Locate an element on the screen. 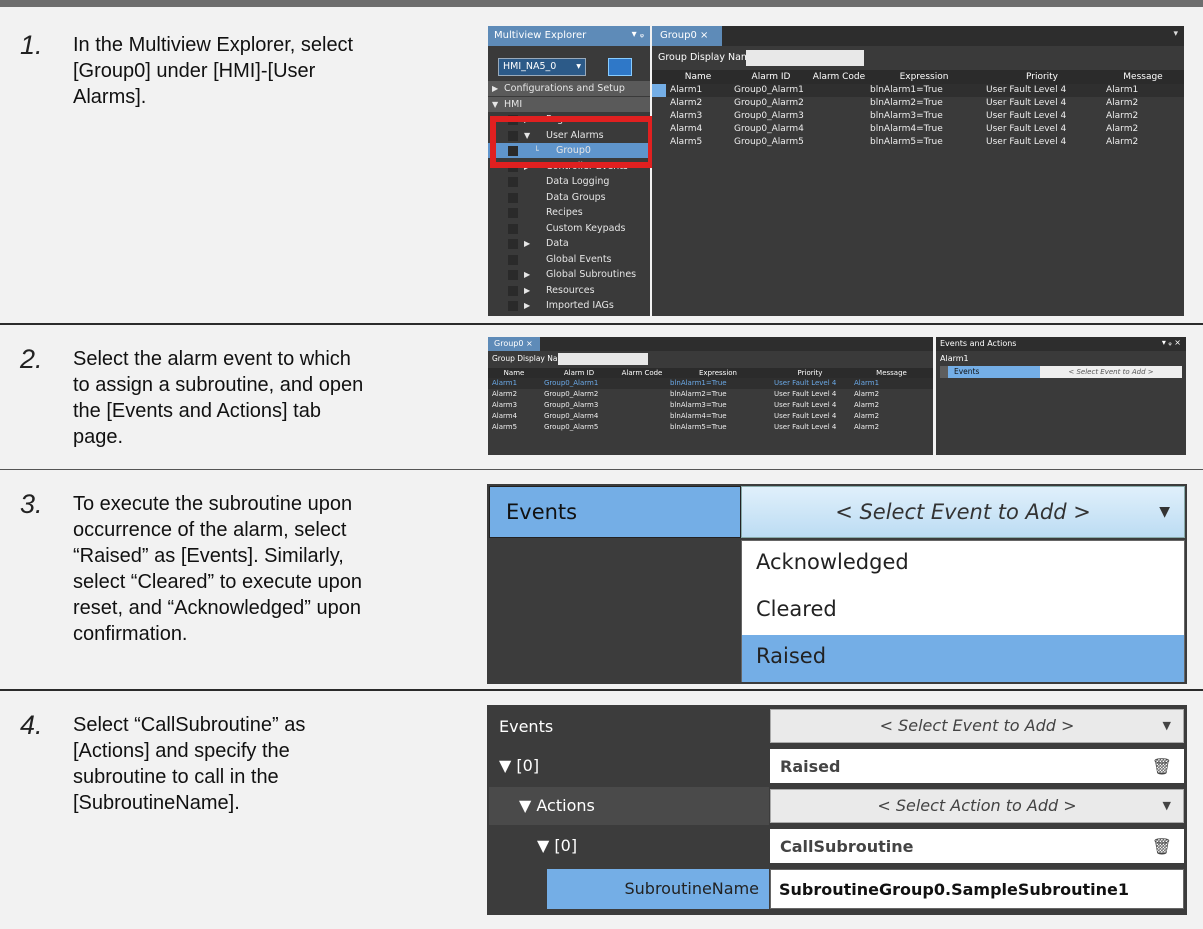 This screenshot has height=929, width=1203. chevron-down-icon: ▾ is located at coordinates (1175, 34).